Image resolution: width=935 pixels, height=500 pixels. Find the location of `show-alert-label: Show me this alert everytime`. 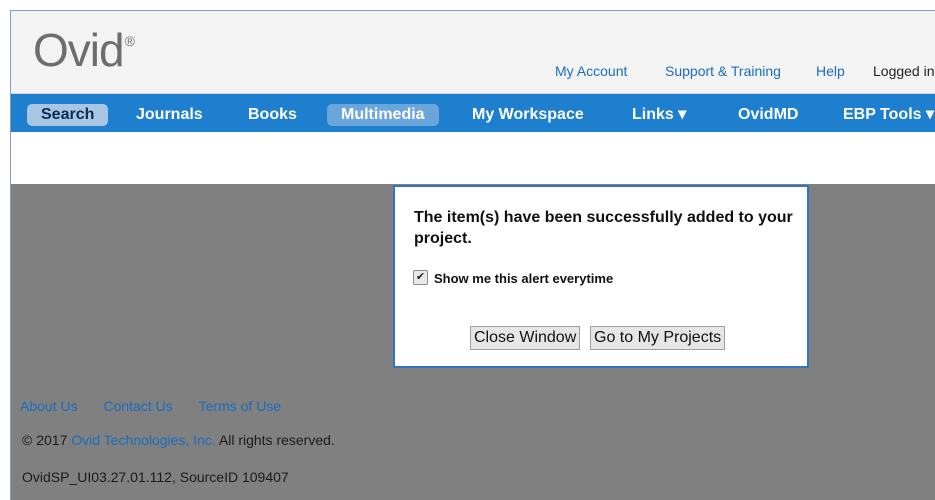

show-alert-label: Show me this alert everytime is located at coordinates (523, 278).